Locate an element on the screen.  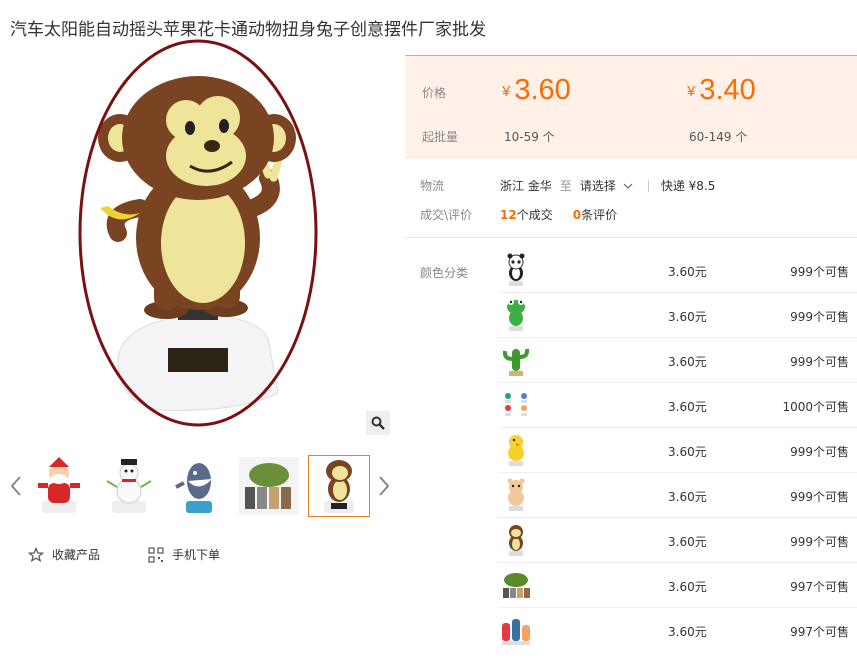
bear-sku-image is located at coordinates (516, 495).